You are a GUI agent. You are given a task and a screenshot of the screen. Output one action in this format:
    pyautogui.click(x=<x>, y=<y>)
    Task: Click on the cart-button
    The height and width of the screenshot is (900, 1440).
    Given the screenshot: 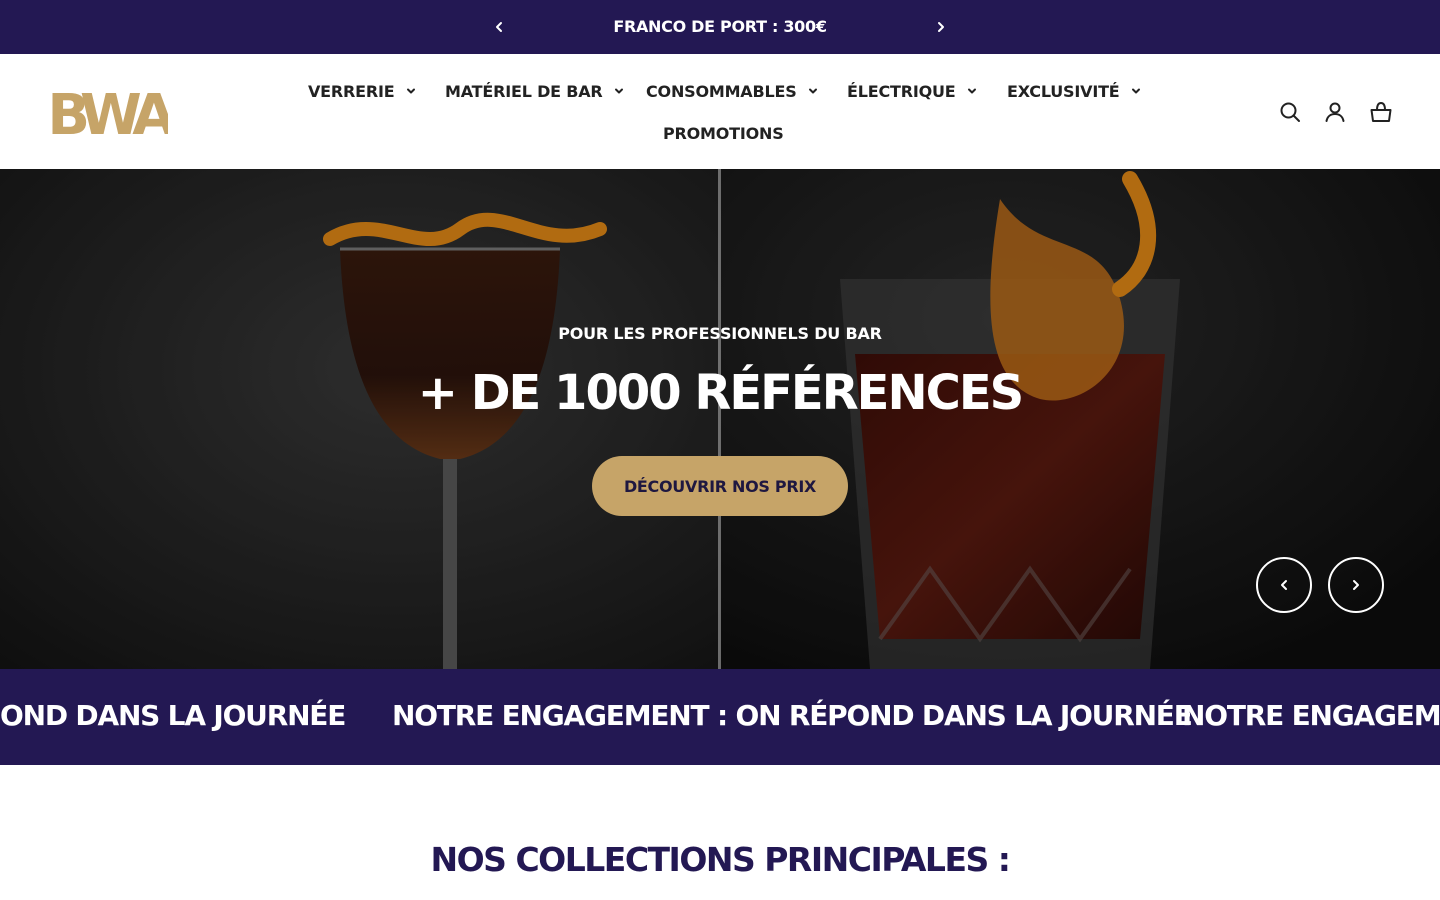 What is the action you would take?
    pyautogui.click(x=1381, y=112)
    